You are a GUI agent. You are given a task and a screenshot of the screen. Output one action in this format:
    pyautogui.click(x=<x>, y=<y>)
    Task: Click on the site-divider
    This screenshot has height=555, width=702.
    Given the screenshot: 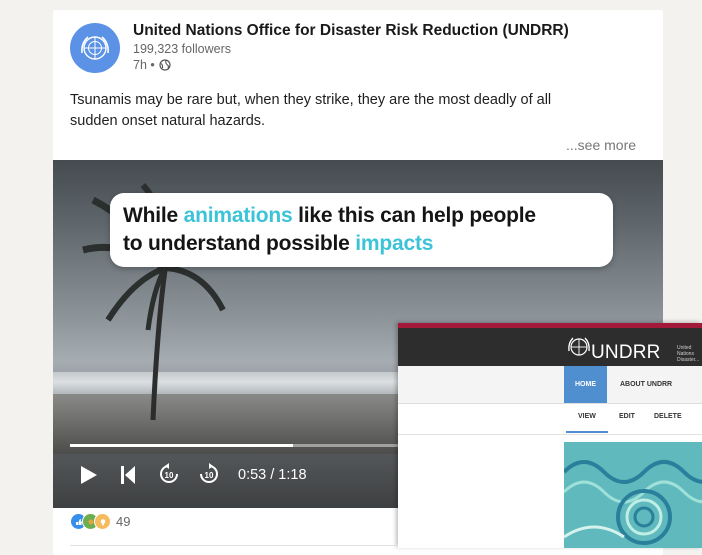 What is the action you would take?
    pyautogui.click(x=550, y=434)
    